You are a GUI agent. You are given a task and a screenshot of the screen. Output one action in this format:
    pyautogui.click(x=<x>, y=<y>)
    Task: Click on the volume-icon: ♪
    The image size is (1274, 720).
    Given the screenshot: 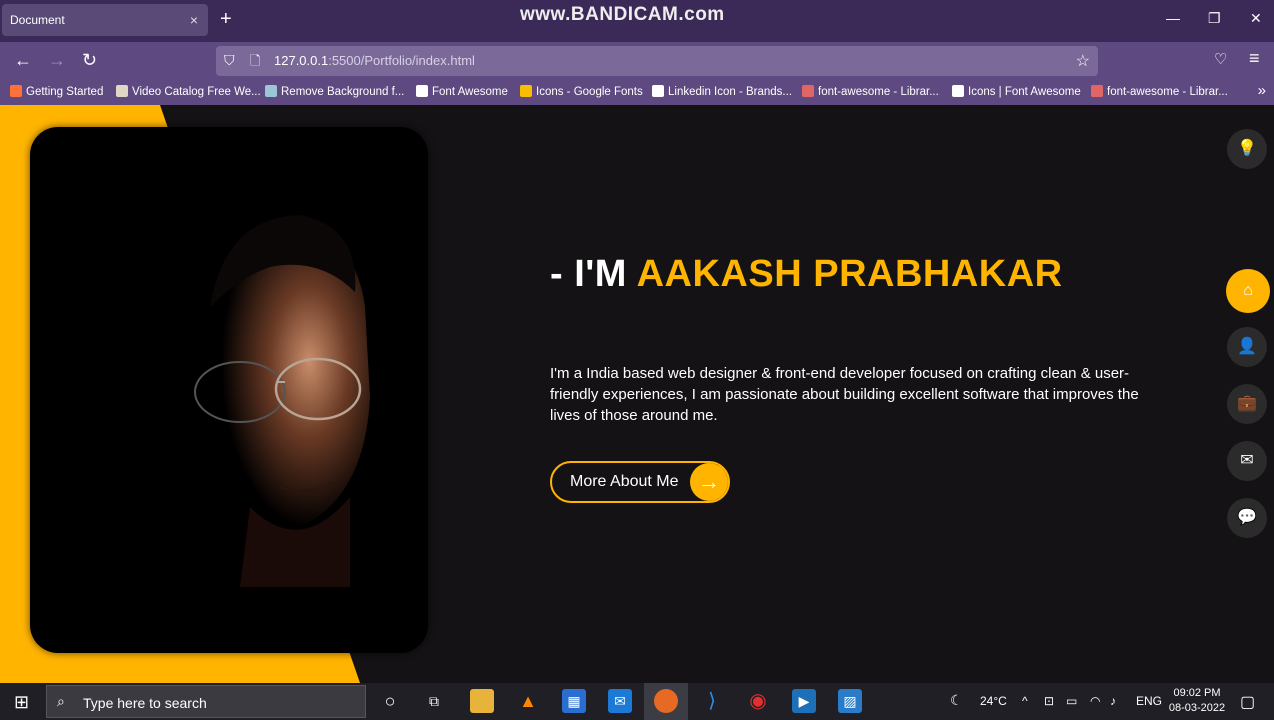 What is the action you would take?
    pyautogui.click(x=1113, y=701)
    